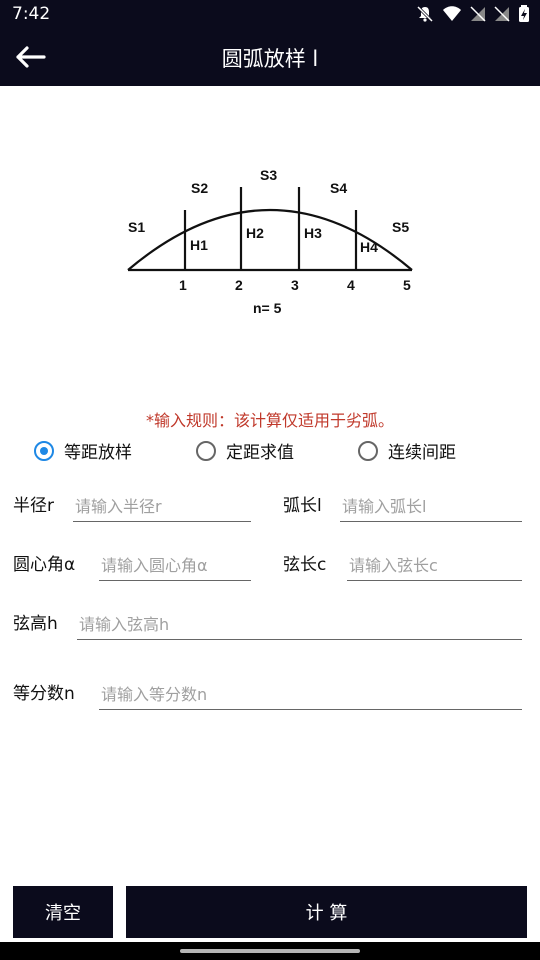 This screenshot has width=540, height=960. Describe the element at coordinates (268, 175) in the screenshot. I see `arc-label-s3: S3` at that location.